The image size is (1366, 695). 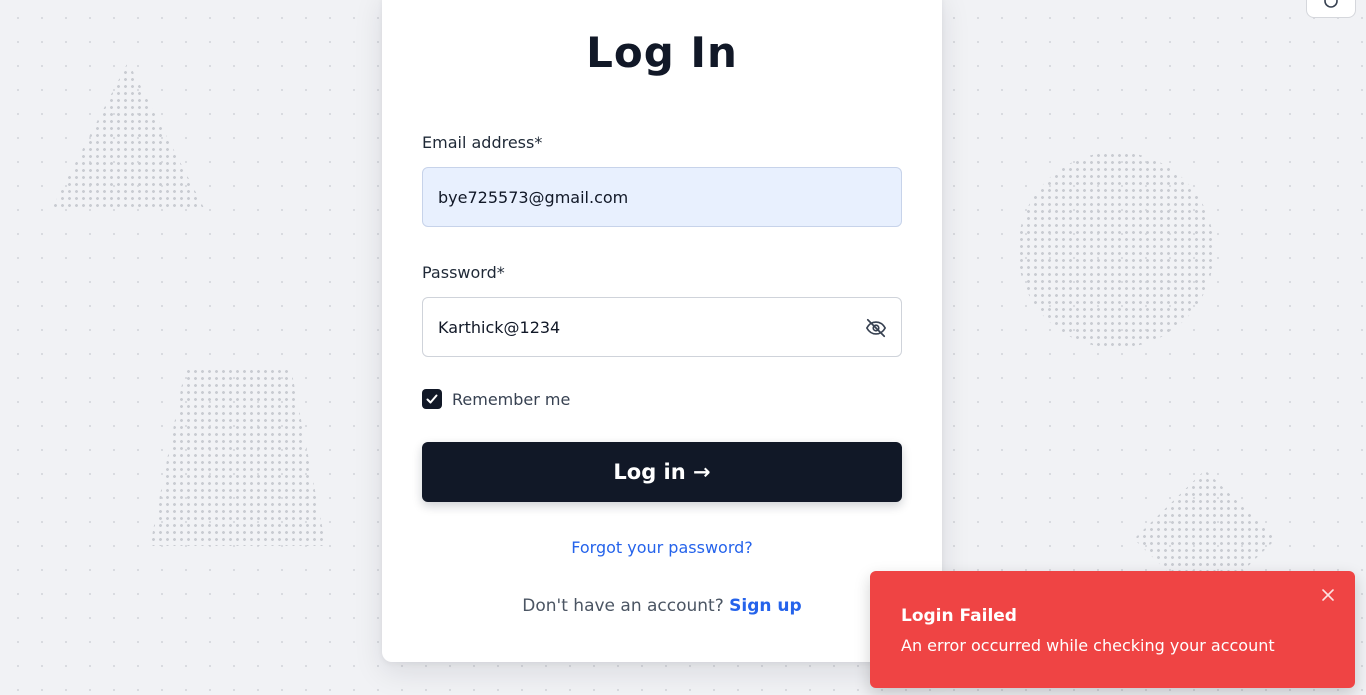 What do you see at coordinates (662, 52) in the screenshot?
I see `page-title: Log In` at bounding box center [662, 52].